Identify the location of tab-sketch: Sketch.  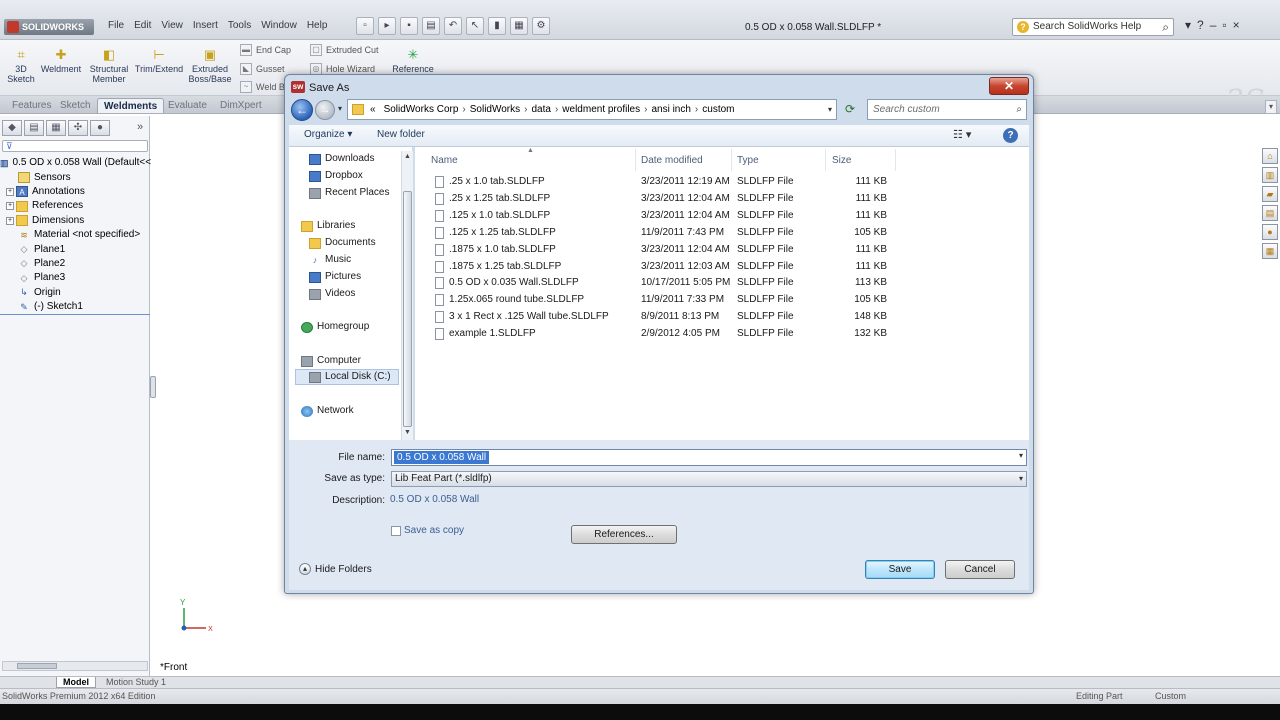
(75, 105).